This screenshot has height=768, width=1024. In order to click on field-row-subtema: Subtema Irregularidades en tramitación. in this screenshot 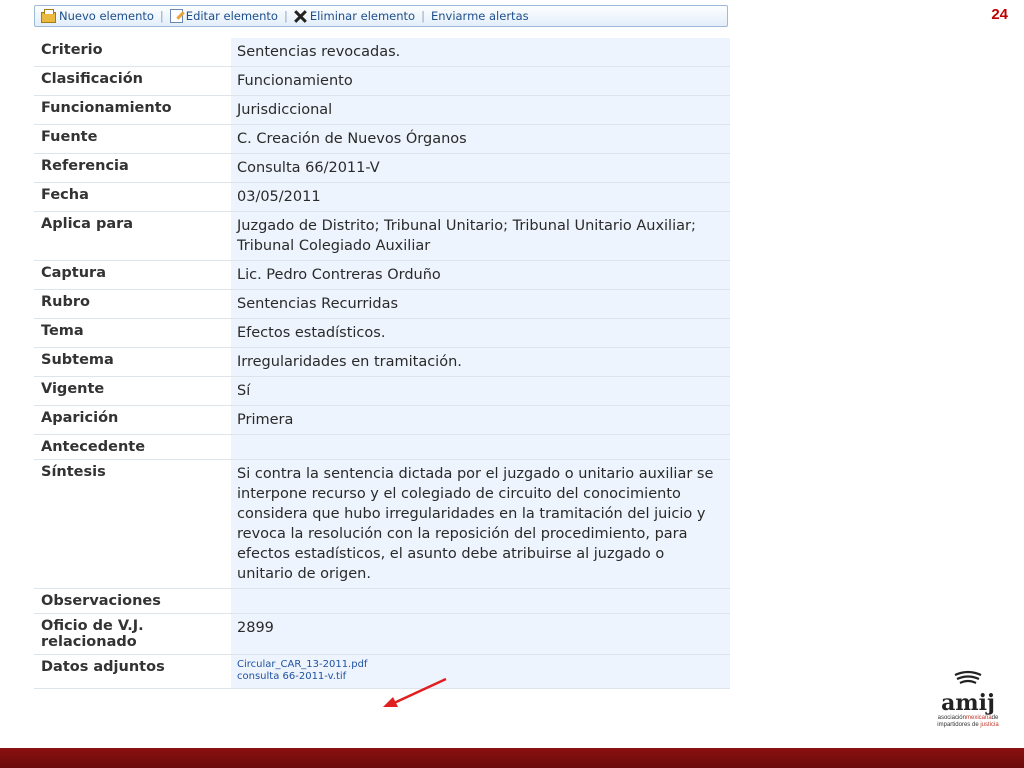, I will do `click(382, 362)`.